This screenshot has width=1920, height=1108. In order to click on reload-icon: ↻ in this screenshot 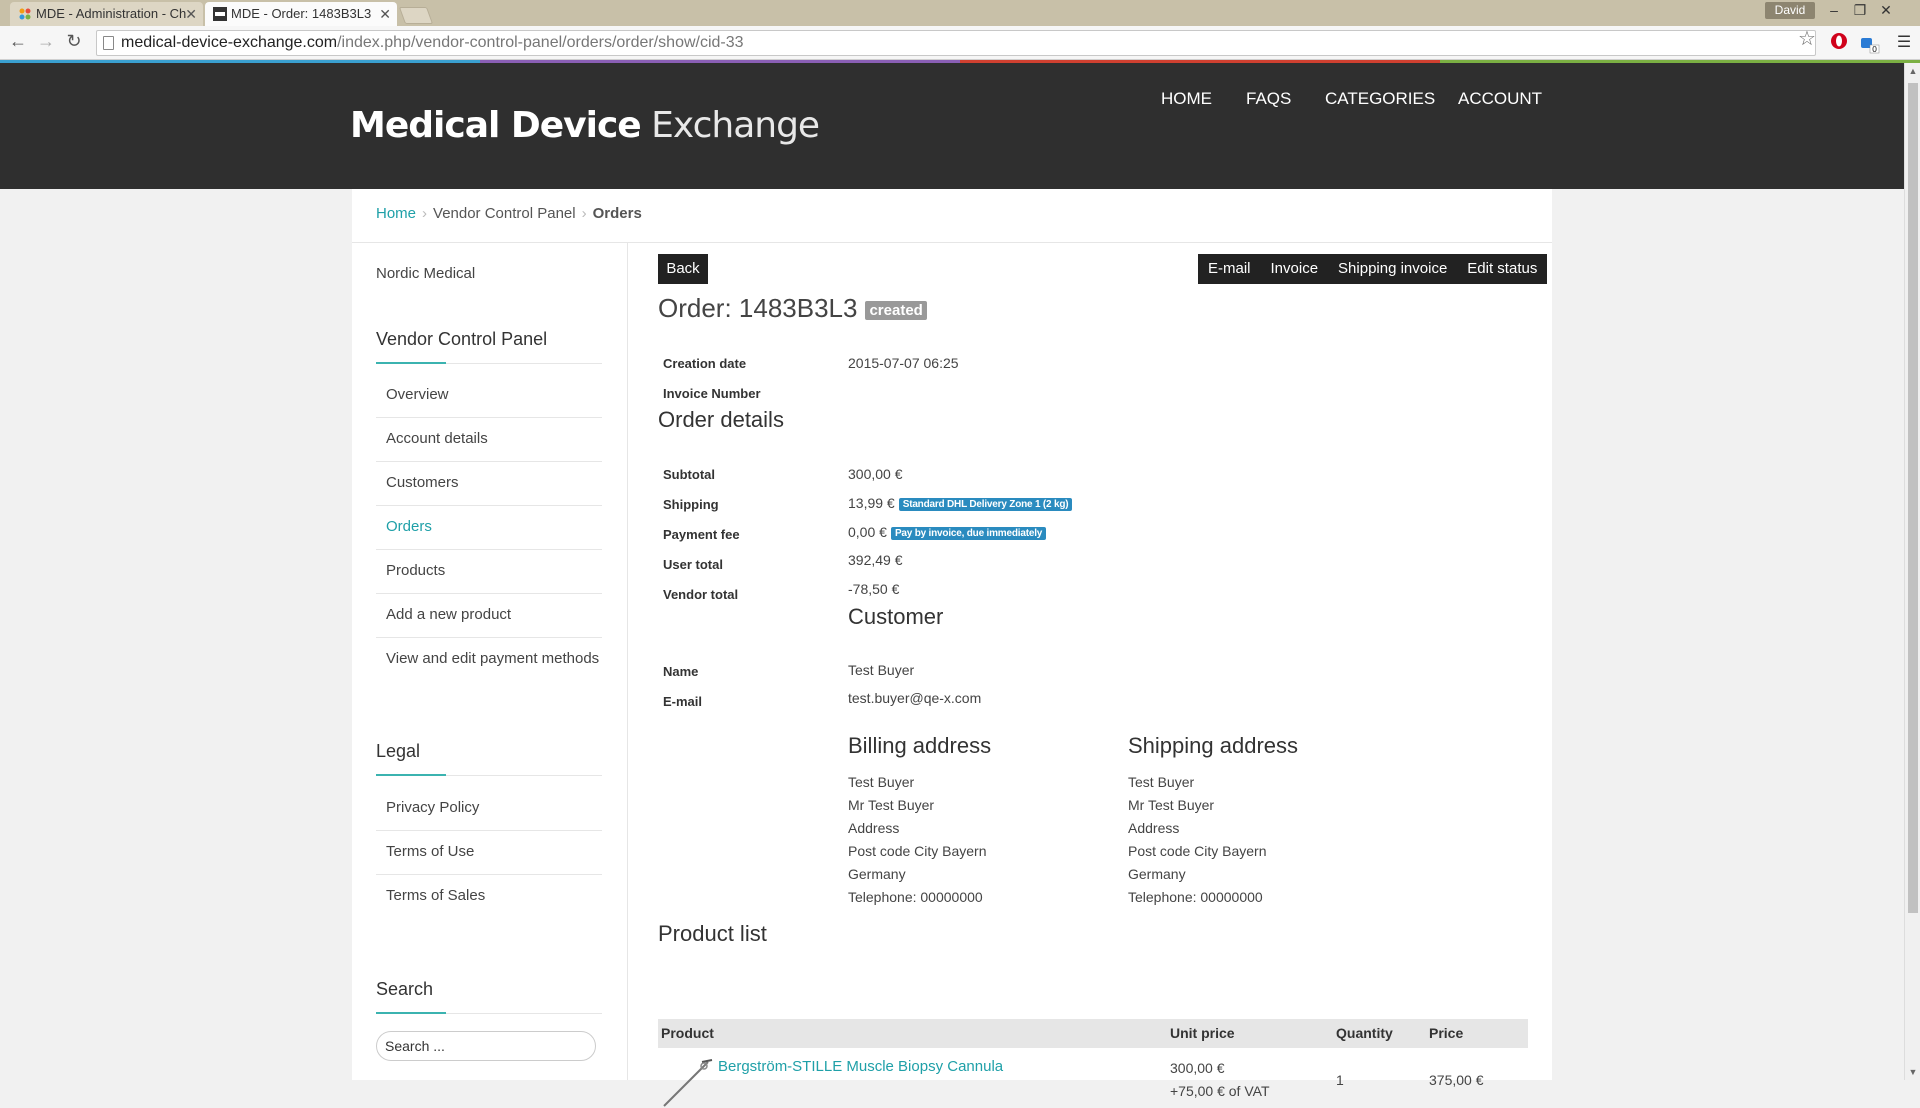, I will do `click(74, 41)`.